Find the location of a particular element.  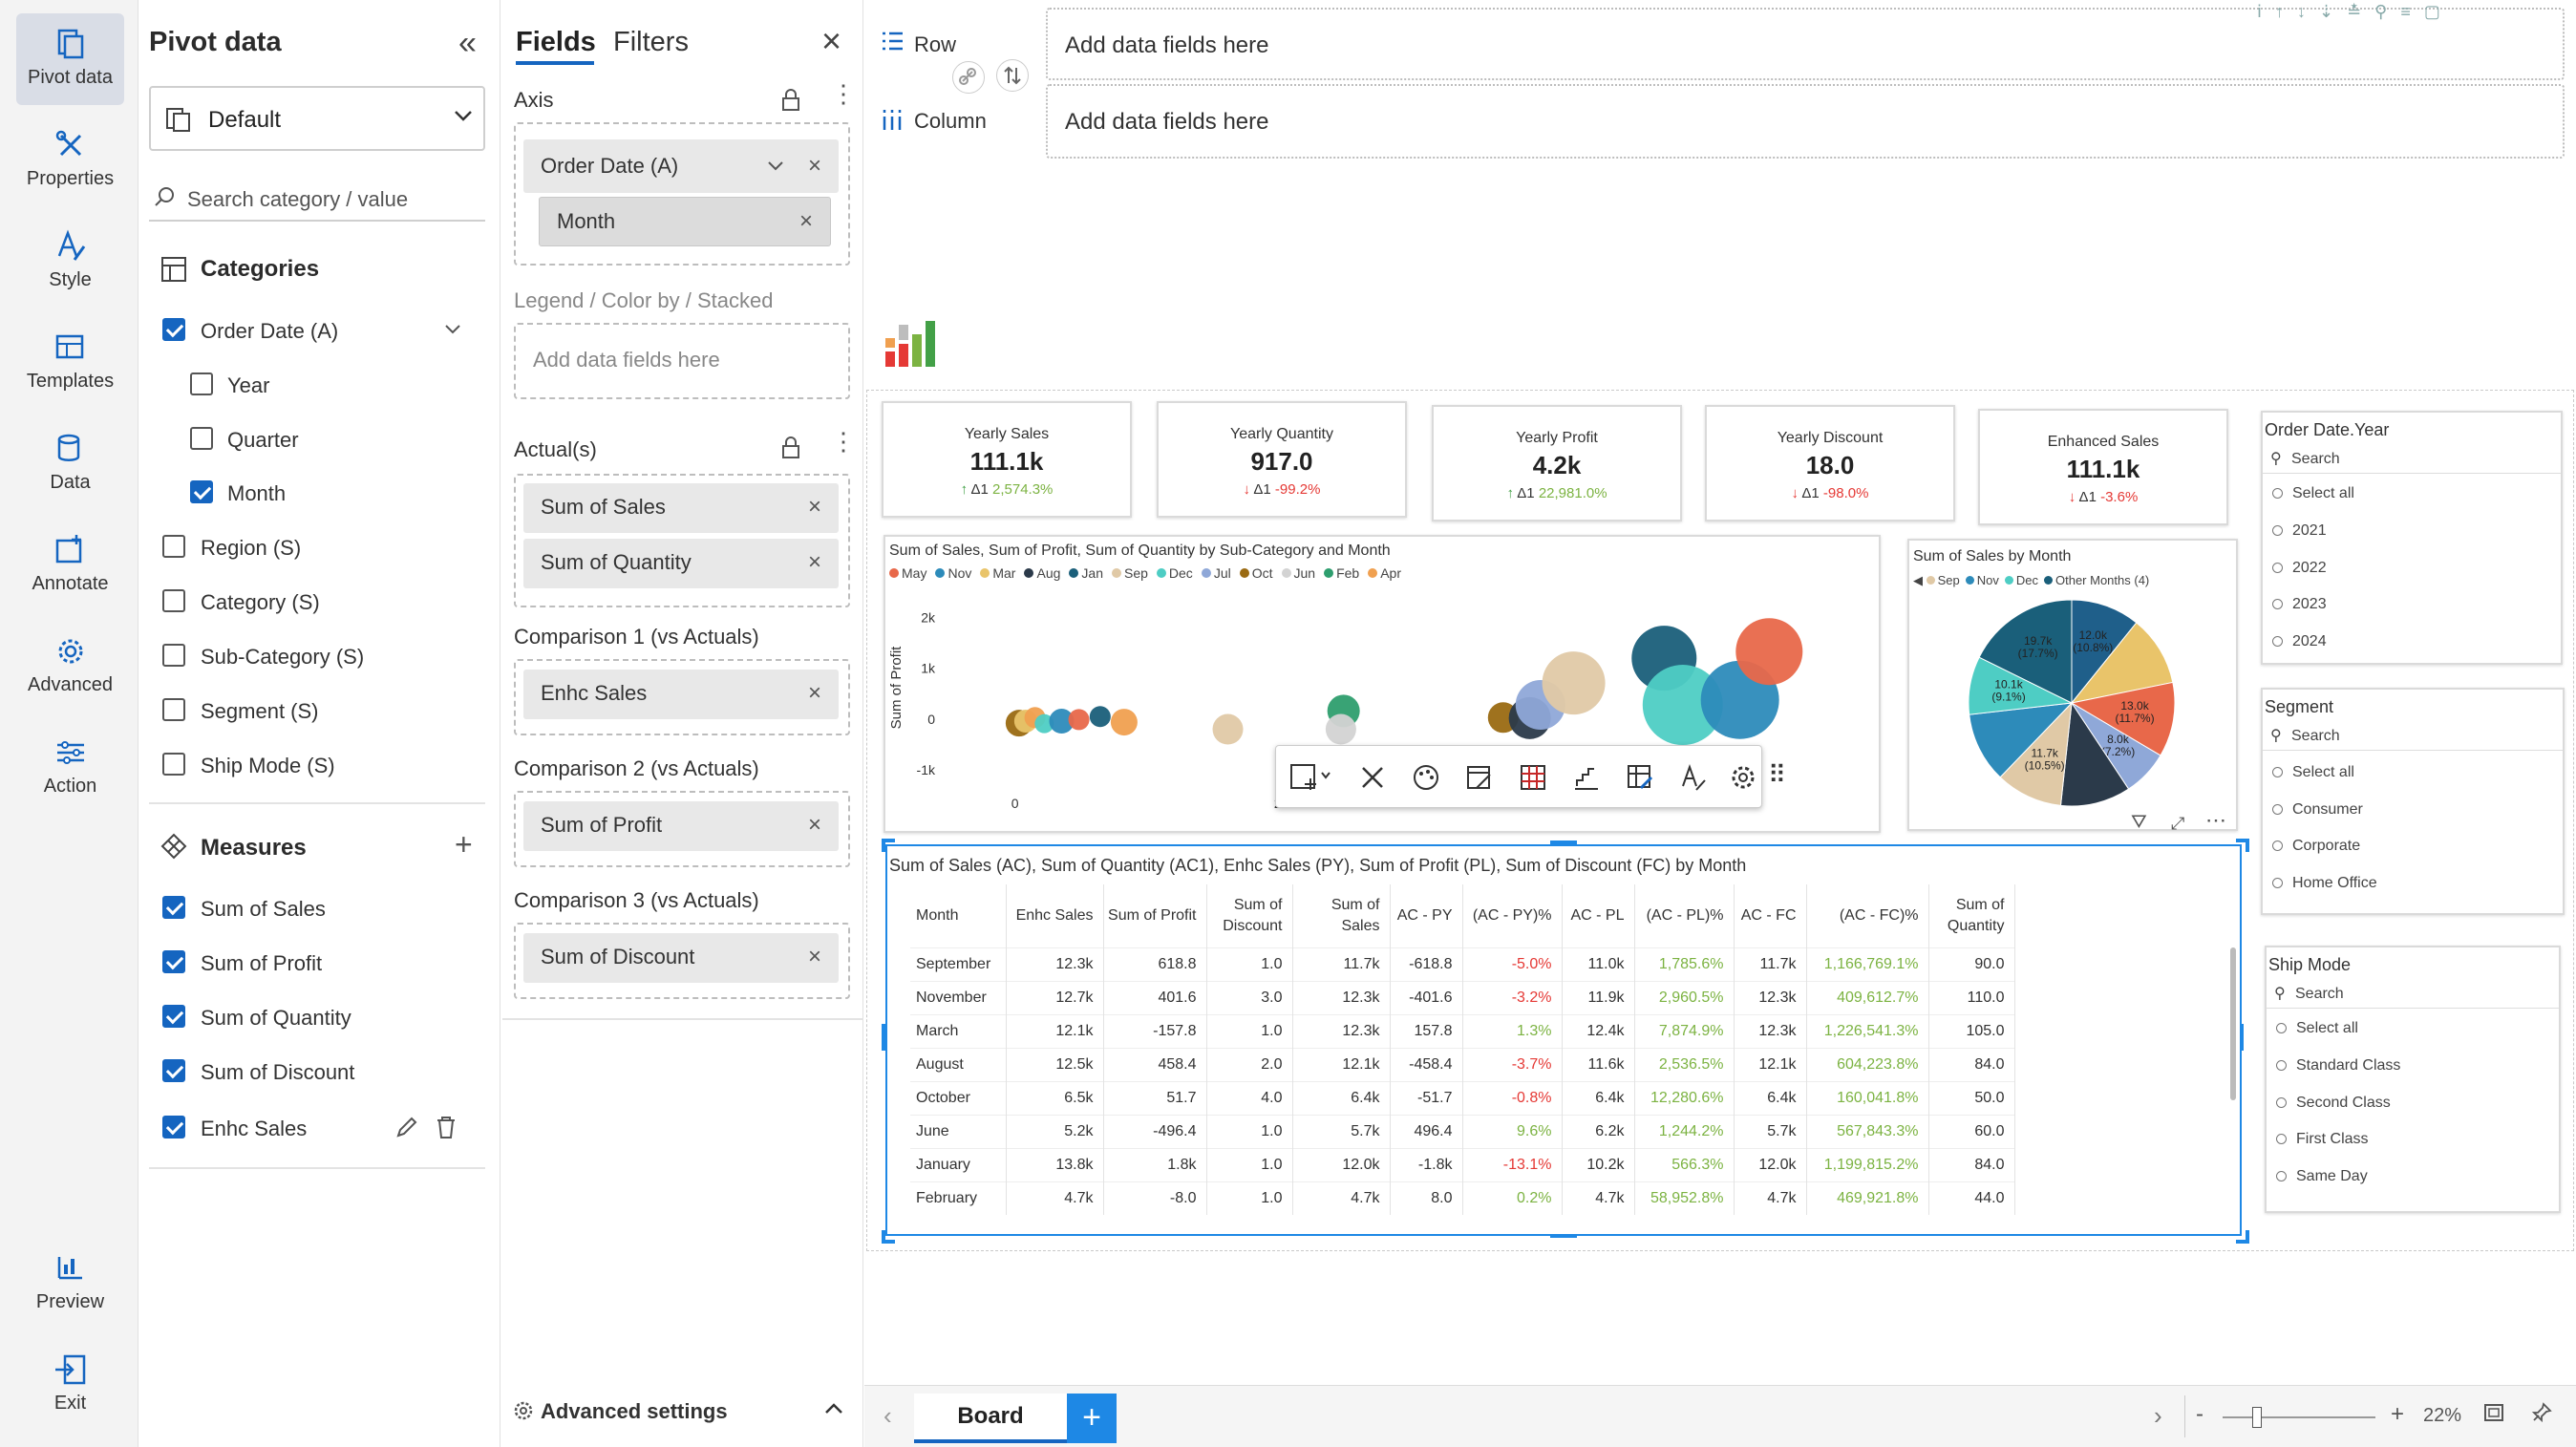

kpi-card: Yearly Profit 4.2k ↑ Δ1 22,981.0% is located at coordinates (1557, 463).